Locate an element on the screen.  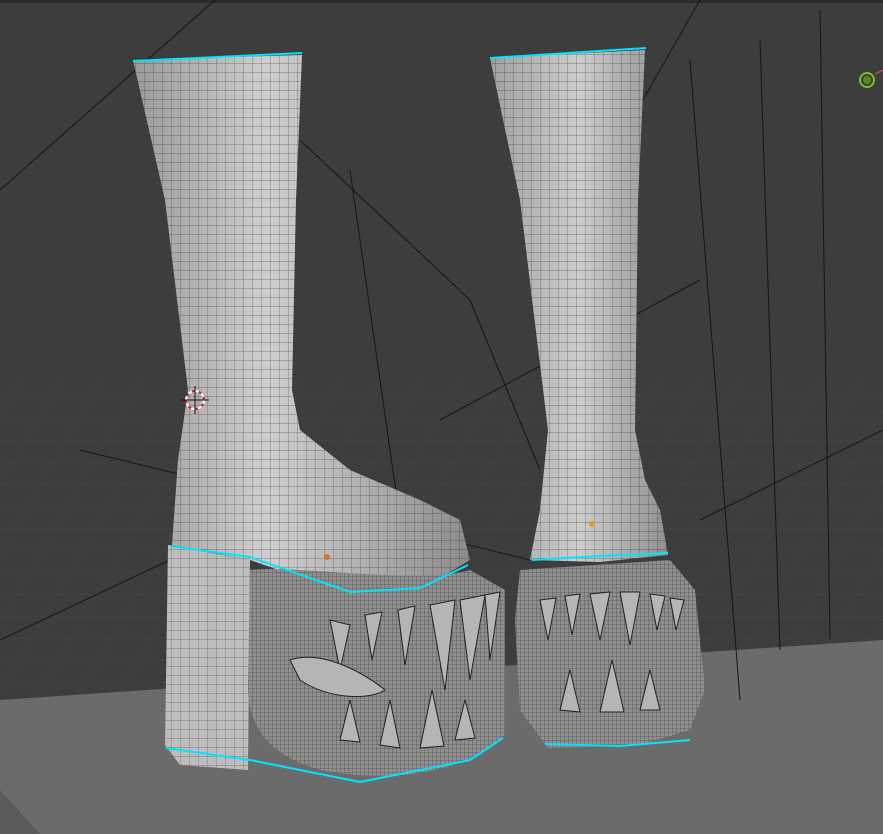
light-gizmo-icon is located at coordinates (871, 78).